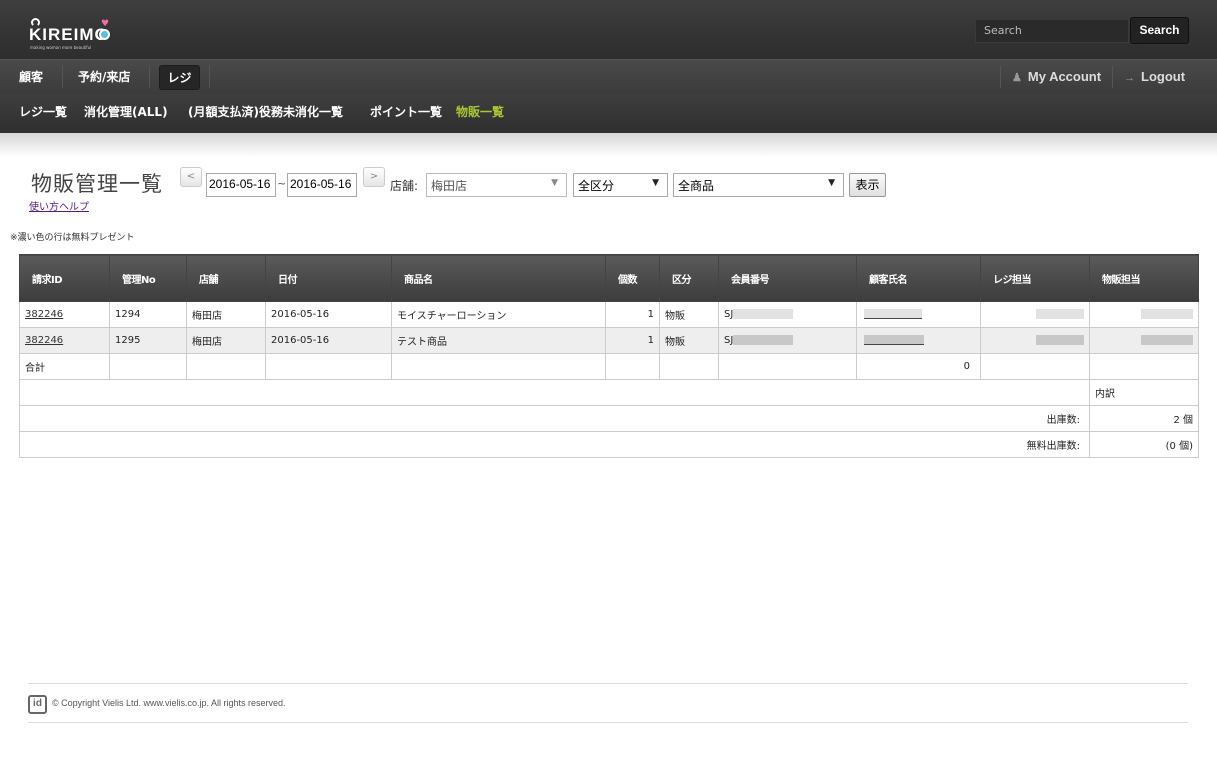 This screenshot has height=760, width=1217. What do you see at coordinates (608, 145) in the screenshot?
I see `nav-shadow` at bounding box center [608, 145].